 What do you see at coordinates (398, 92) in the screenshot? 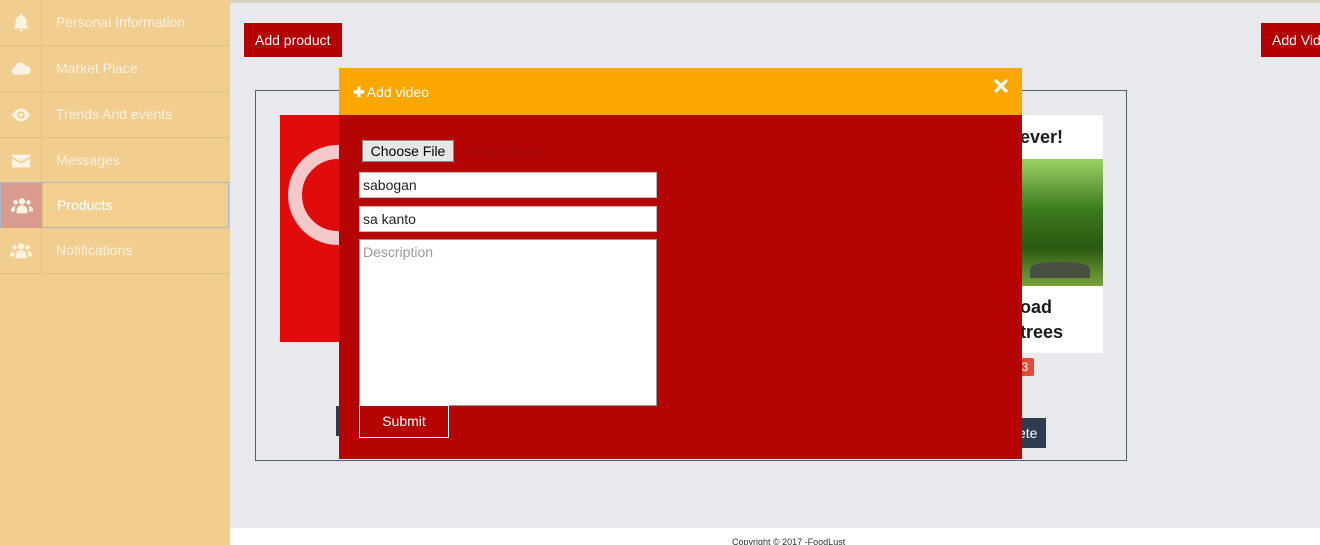
I see `modal-title-text: Add video` at bounding box center [398, 92].